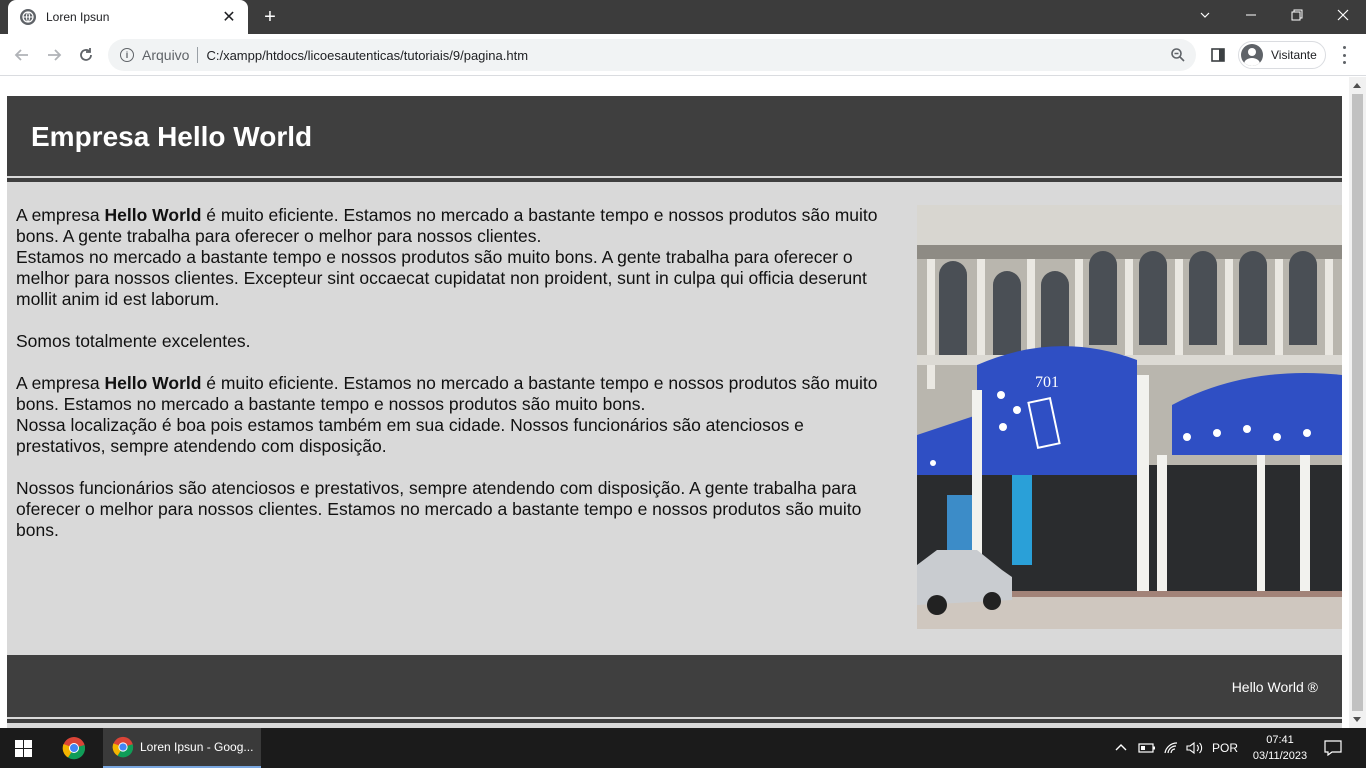 Image resolution: width=1366 pixels, height=768 pixels. What do you see at coordinates (1280, 756) in the screenshot?
I see `clock-date: 03/11/2023` at bounding box center [1280, 756].